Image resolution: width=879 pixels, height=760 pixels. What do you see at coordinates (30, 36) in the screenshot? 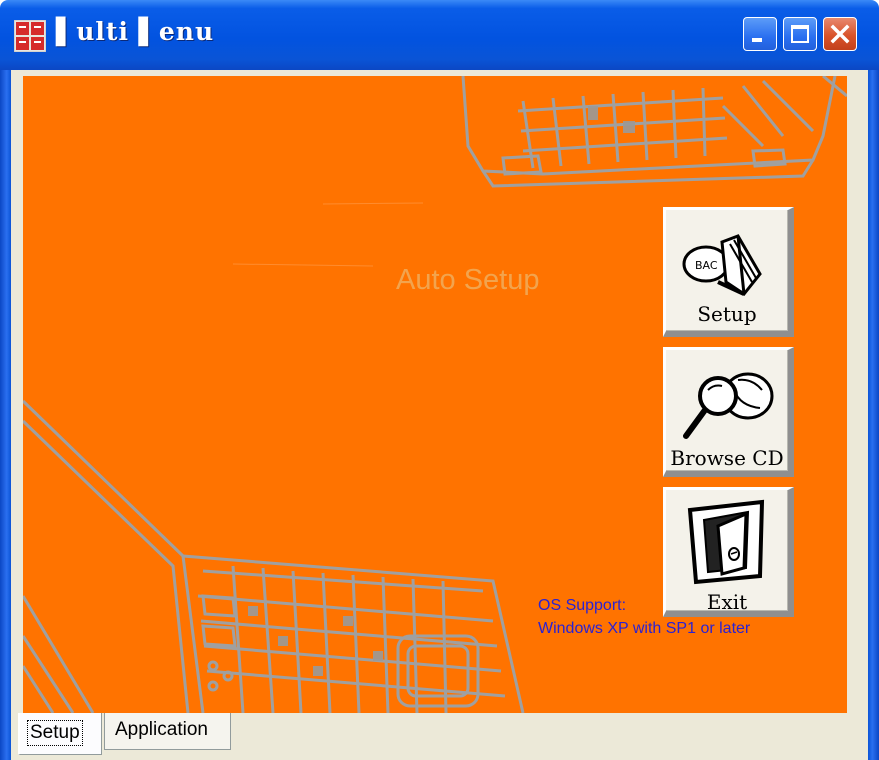
I see `app-icon` at bounding box center [30, 36].